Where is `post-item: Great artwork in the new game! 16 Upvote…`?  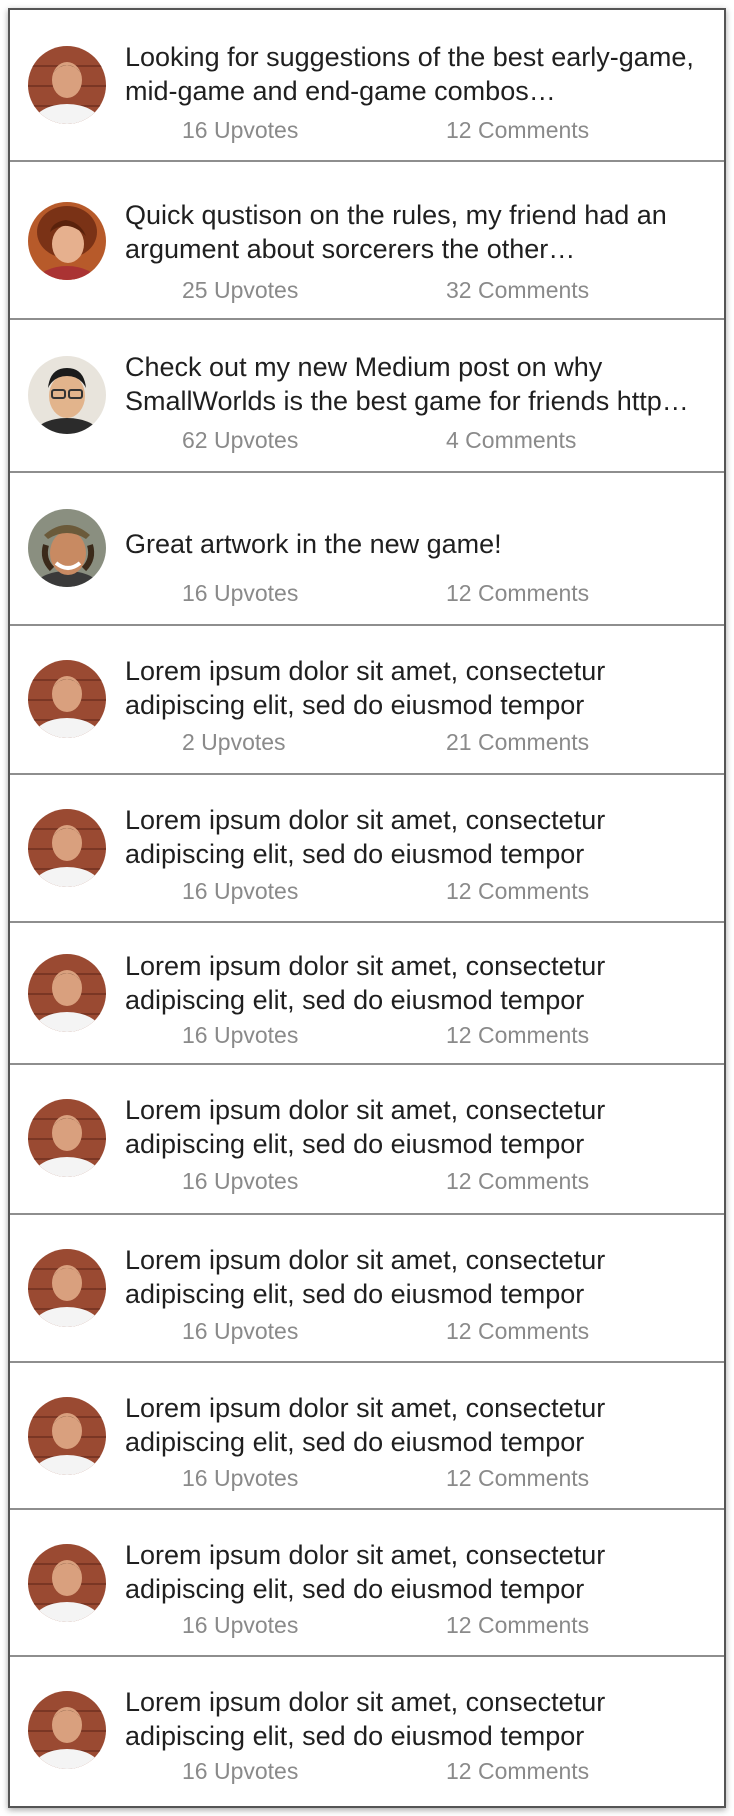
post-item: Great artwork in the new game! 16 Upvote… is located at coordinates (367, 548).